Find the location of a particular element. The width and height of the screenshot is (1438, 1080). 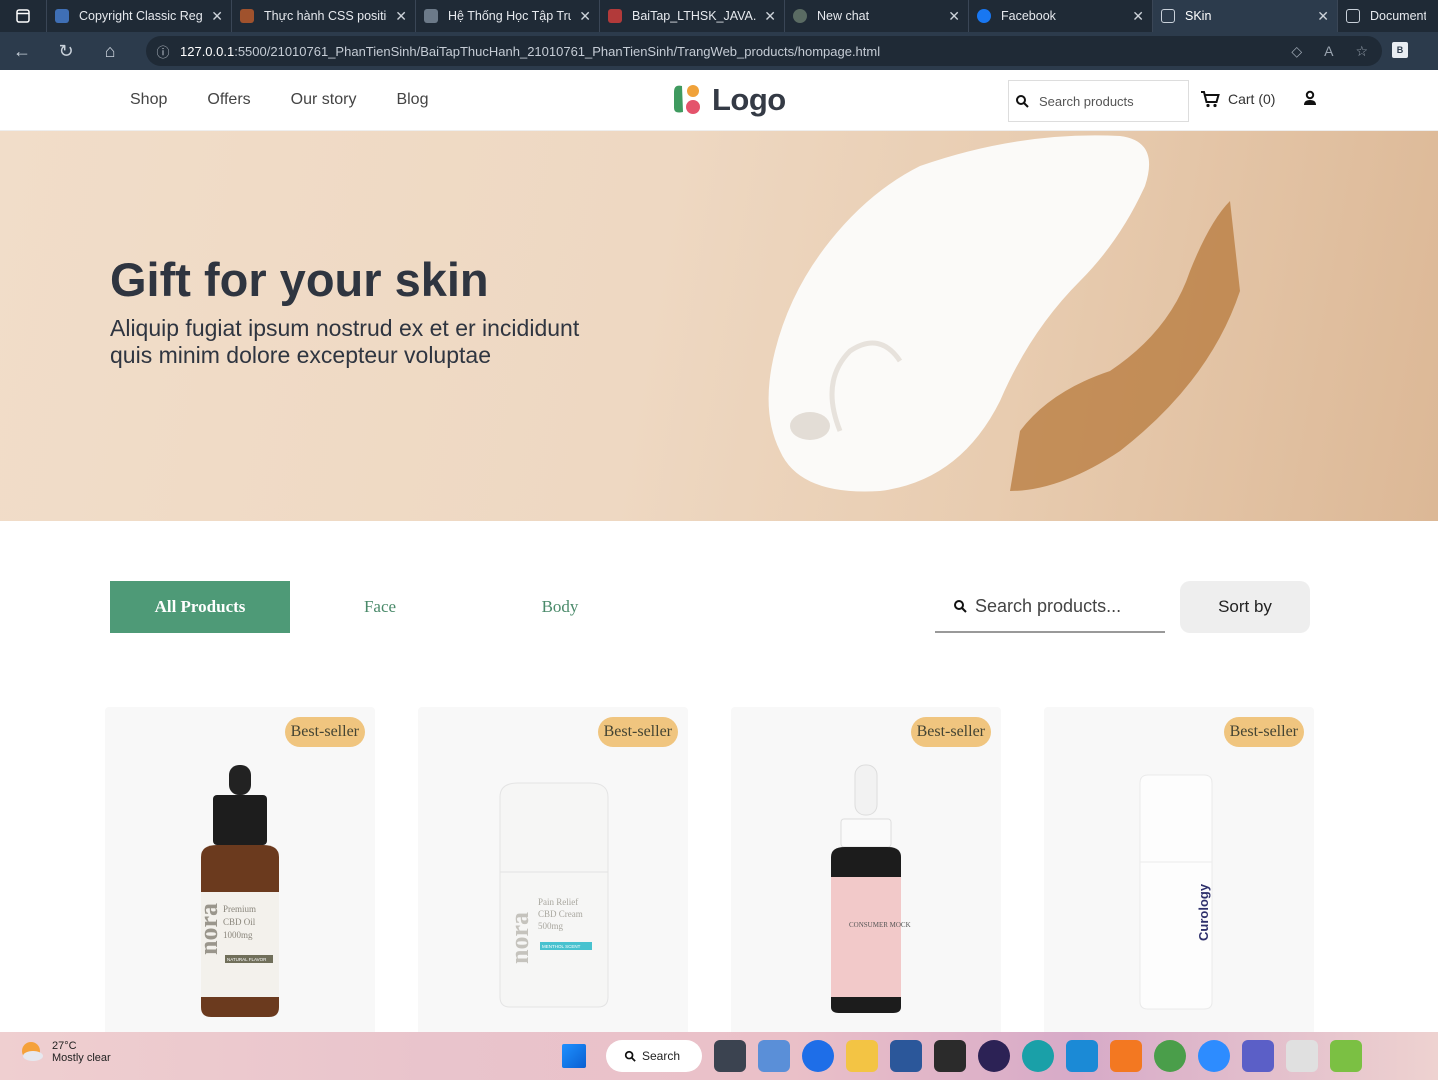

weather-widget: 27°C Mostly clear is located at coordinates (64, 1052).